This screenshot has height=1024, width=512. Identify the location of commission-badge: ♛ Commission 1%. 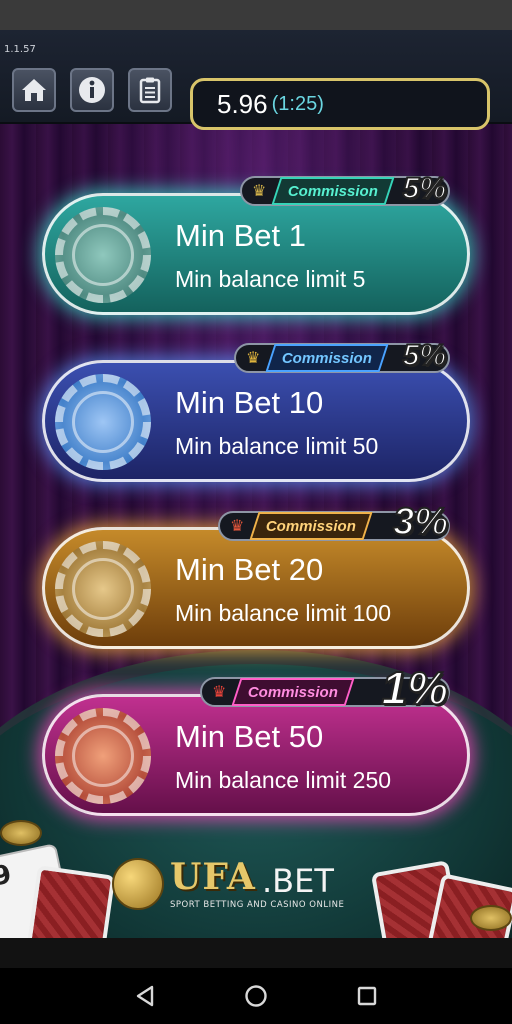
(325, 688).